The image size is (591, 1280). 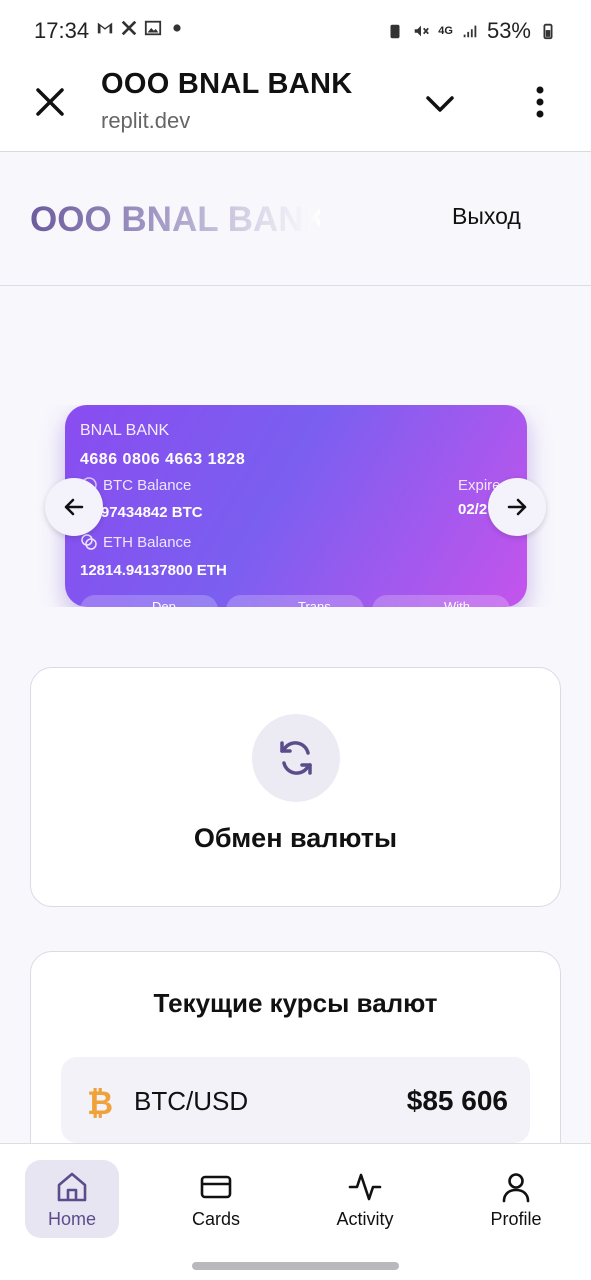 I want to click on more-vertical-icon, so click(x=540, y=102).